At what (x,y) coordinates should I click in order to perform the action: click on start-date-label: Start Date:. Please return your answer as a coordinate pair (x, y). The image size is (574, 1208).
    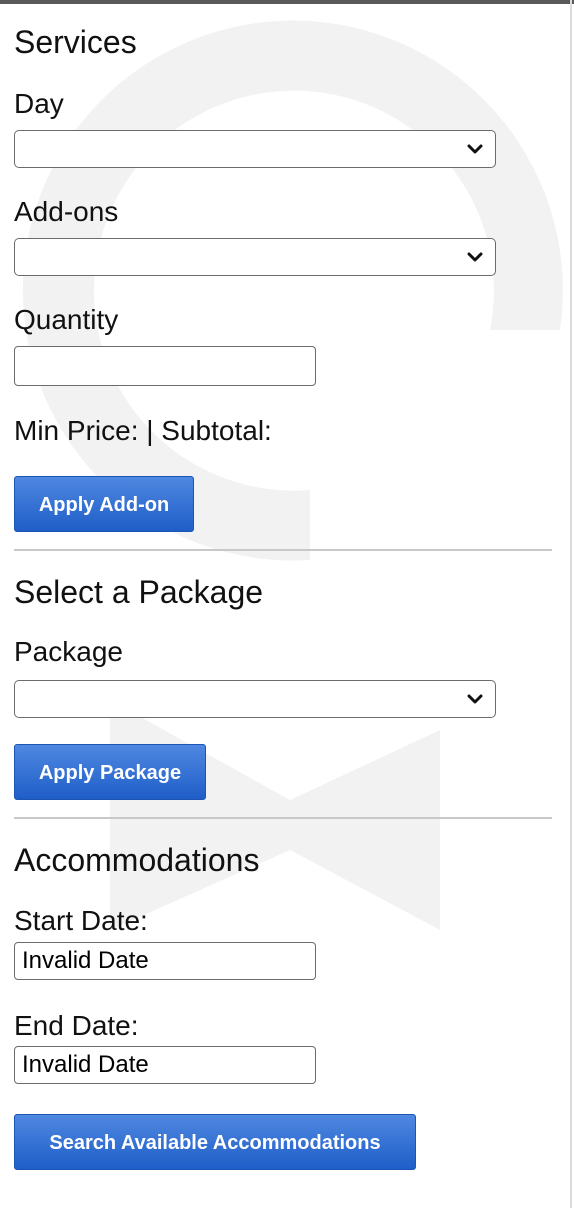
    Looking at the image, I should click on (81, 920).